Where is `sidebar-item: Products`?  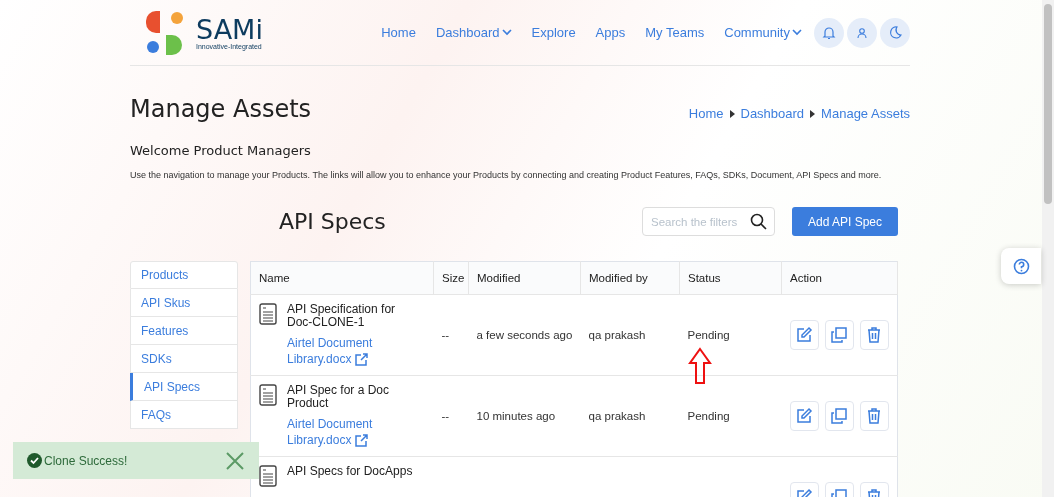 sidebar-item: Products is located at coordinates (184, 275).